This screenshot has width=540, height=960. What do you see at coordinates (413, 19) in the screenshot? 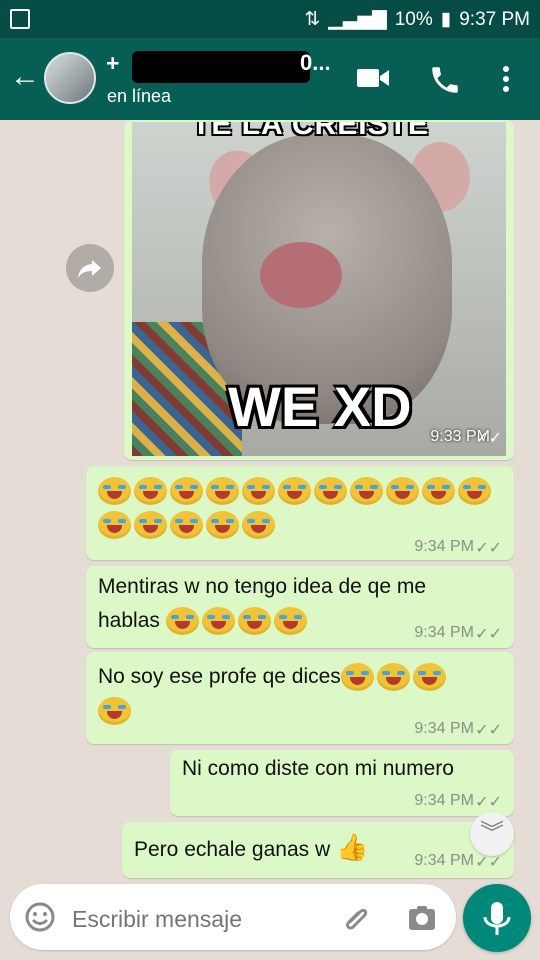
I see `battery-label: 10%` at bounding box center [413, 19].